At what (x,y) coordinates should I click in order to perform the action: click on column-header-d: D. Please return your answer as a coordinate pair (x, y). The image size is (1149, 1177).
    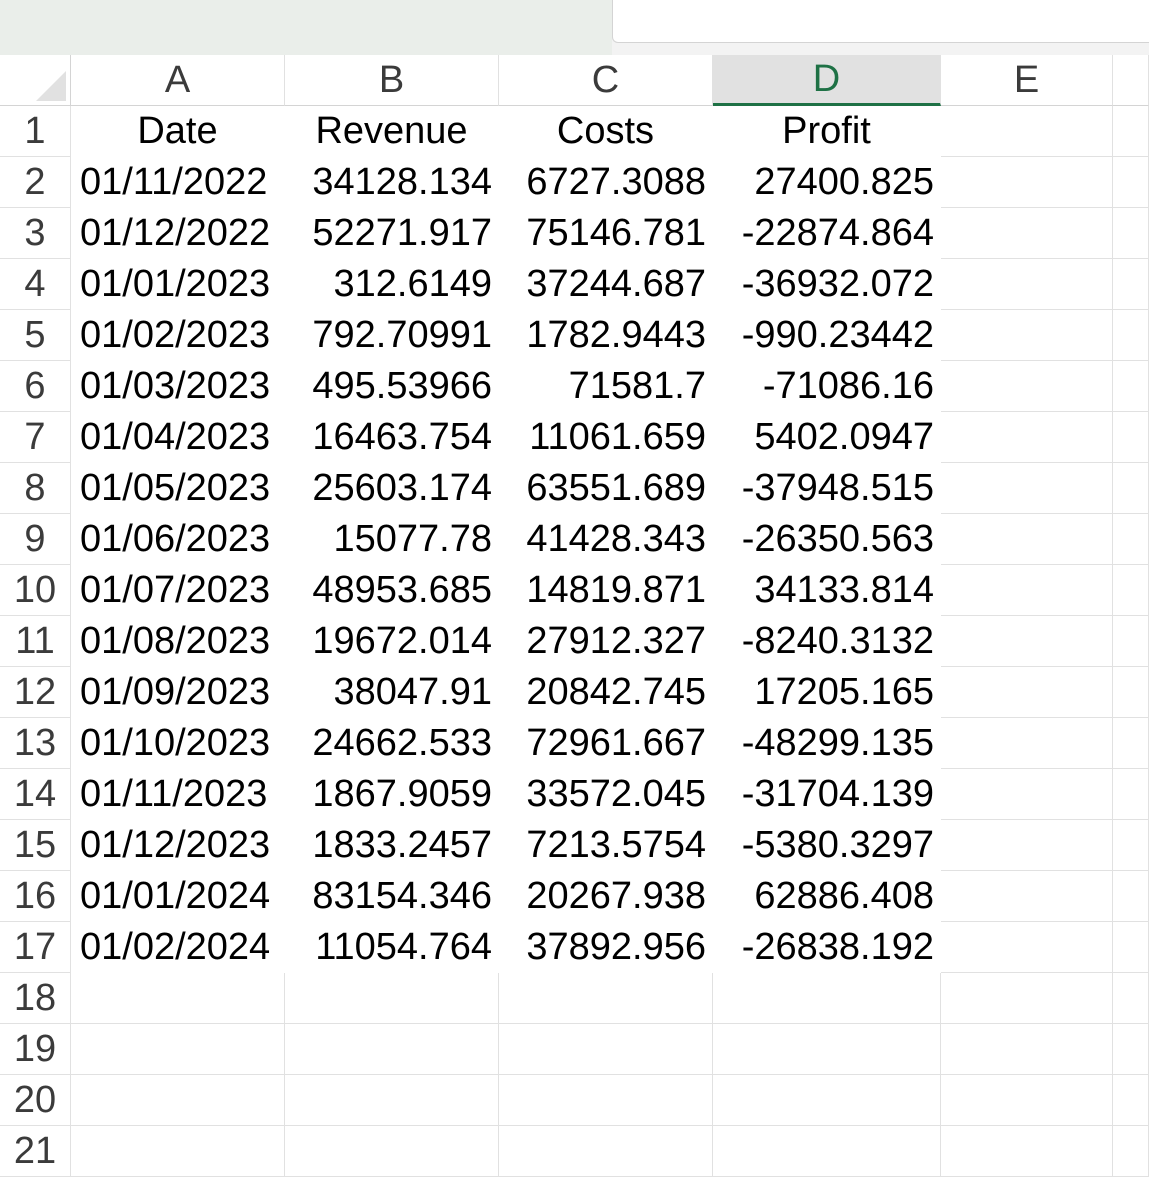
    Looking at the image, I should click on (827, 80).